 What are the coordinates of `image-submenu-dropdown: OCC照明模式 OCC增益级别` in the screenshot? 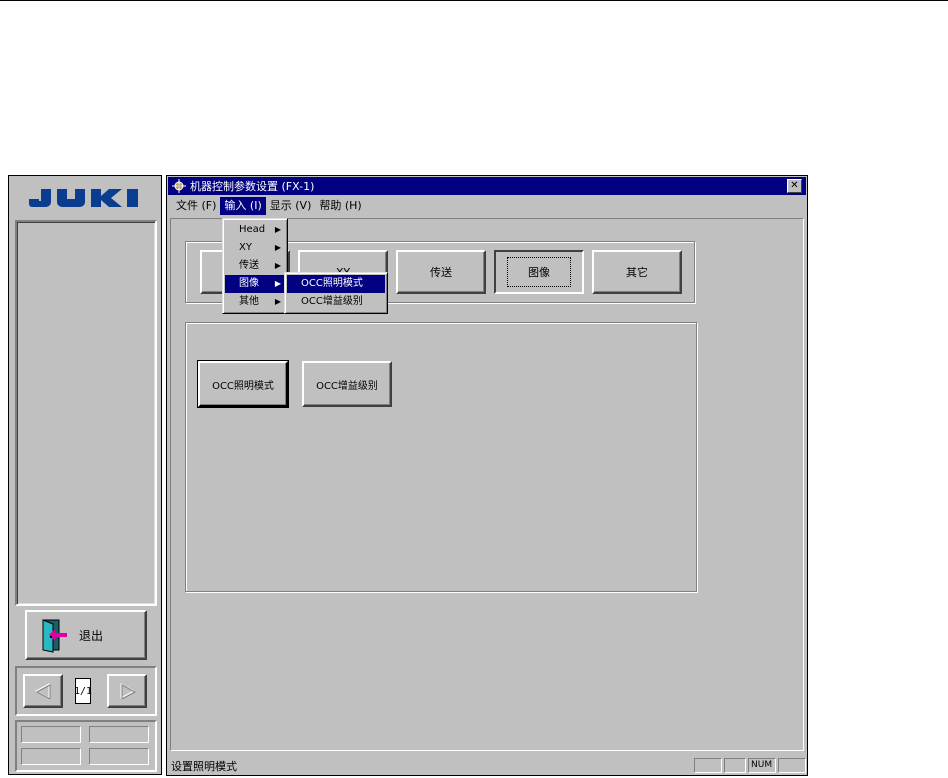 It's located at (336, 293).